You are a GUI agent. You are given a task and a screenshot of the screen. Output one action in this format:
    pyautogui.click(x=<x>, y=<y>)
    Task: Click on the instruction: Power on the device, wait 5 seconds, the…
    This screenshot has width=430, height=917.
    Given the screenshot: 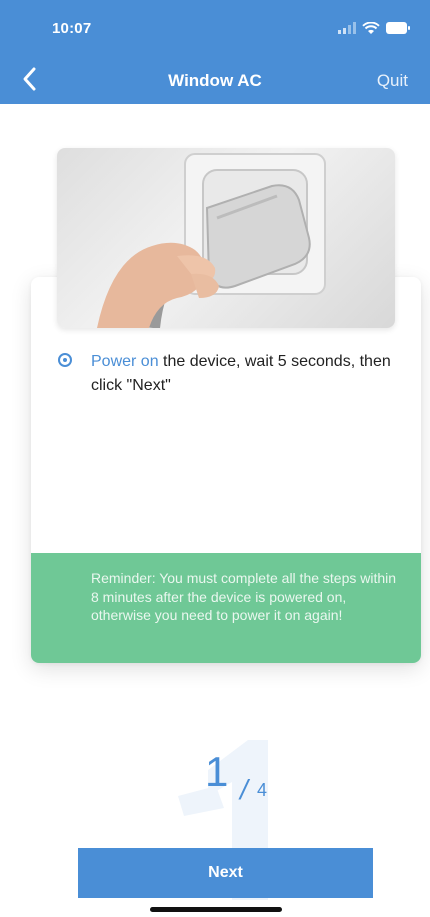 What is the action you would take?
    pyautogui.click(x=228, y=374)
    